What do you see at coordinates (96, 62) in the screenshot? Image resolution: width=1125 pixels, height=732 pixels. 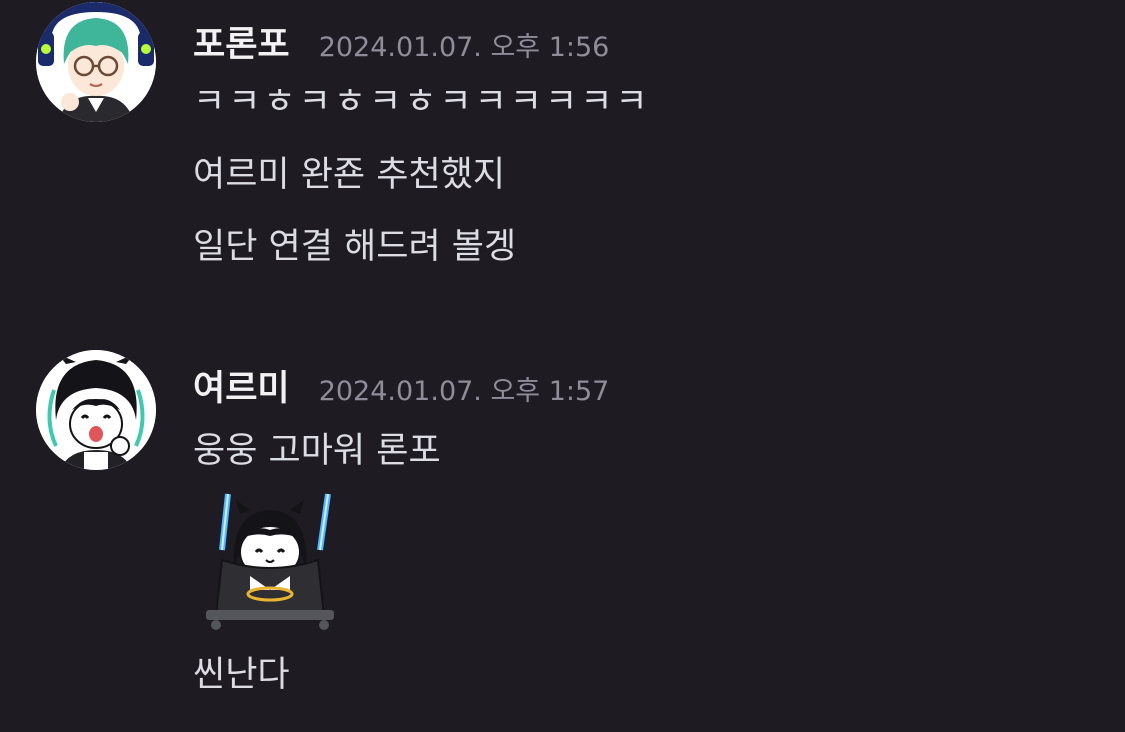 I see `green-haired-character-avatar-icon` at bounding box center [96, 62].